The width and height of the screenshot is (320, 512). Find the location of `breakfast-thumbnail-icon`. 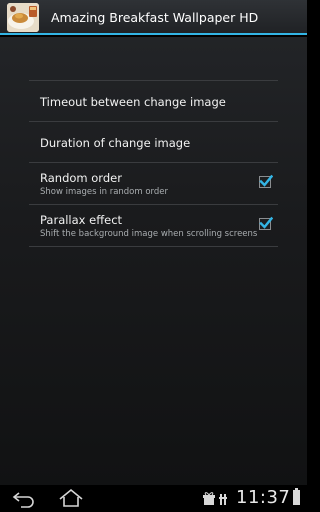

breakfast-thumbnail-icon is located at coordinates (23, 17).